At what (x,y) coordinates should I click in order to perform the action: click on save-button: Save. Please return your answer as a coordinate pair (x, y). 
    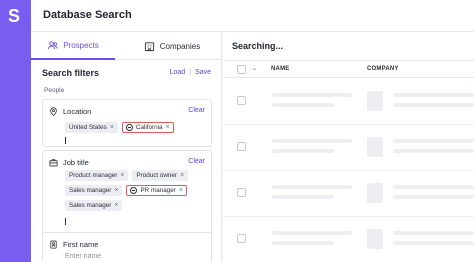
    Looking at the image, I should click on (203, 72).